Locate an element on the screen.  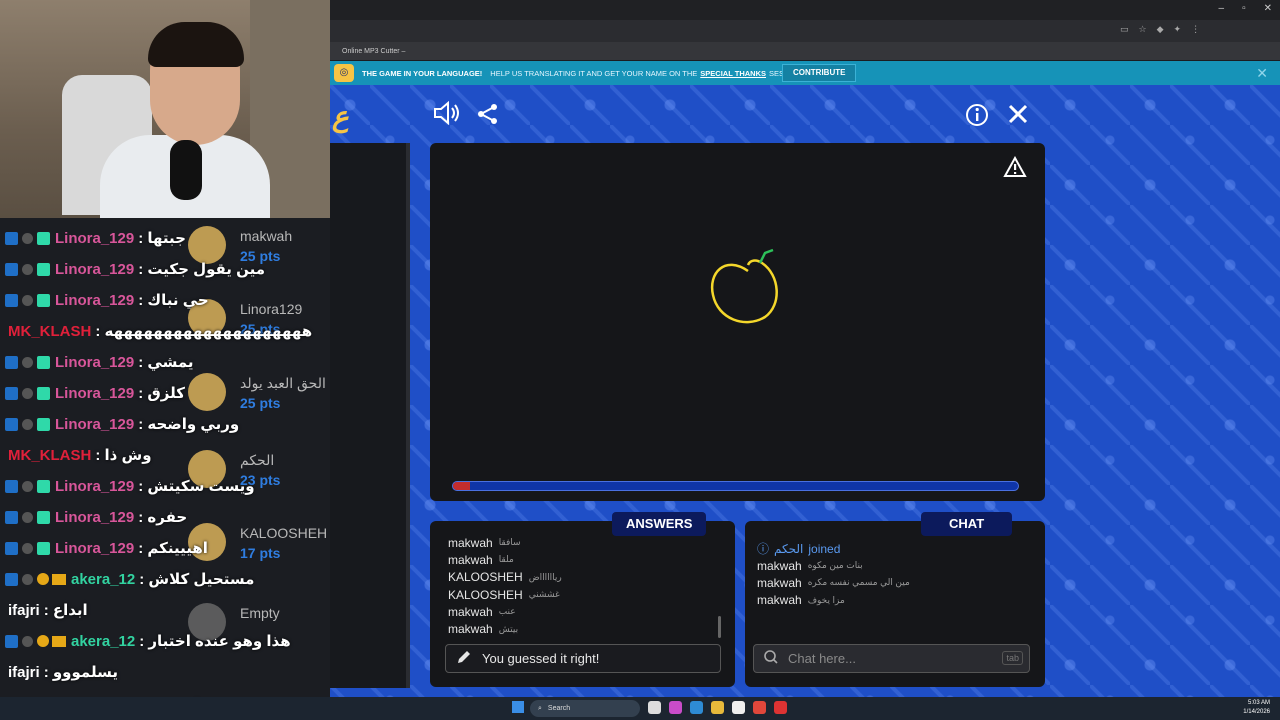
menu-icon: ⋮ is located at coordinates (1195, 29).